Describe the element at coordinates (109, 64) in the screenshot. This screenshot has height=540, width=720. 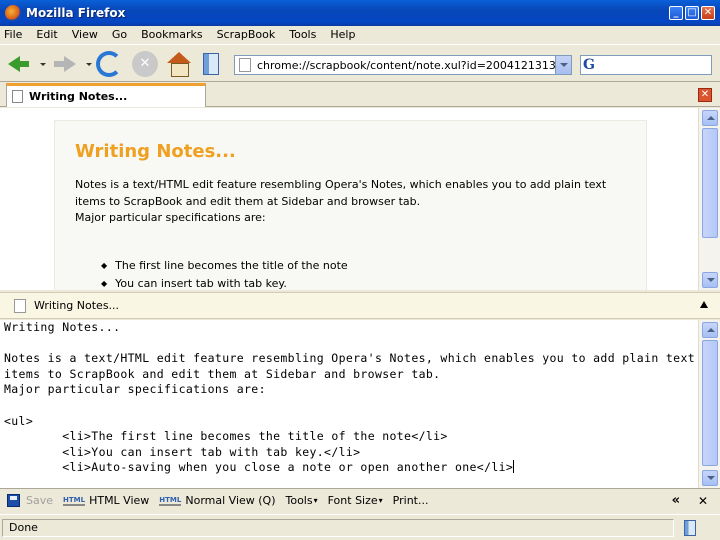
I see `reload-button` at that location.